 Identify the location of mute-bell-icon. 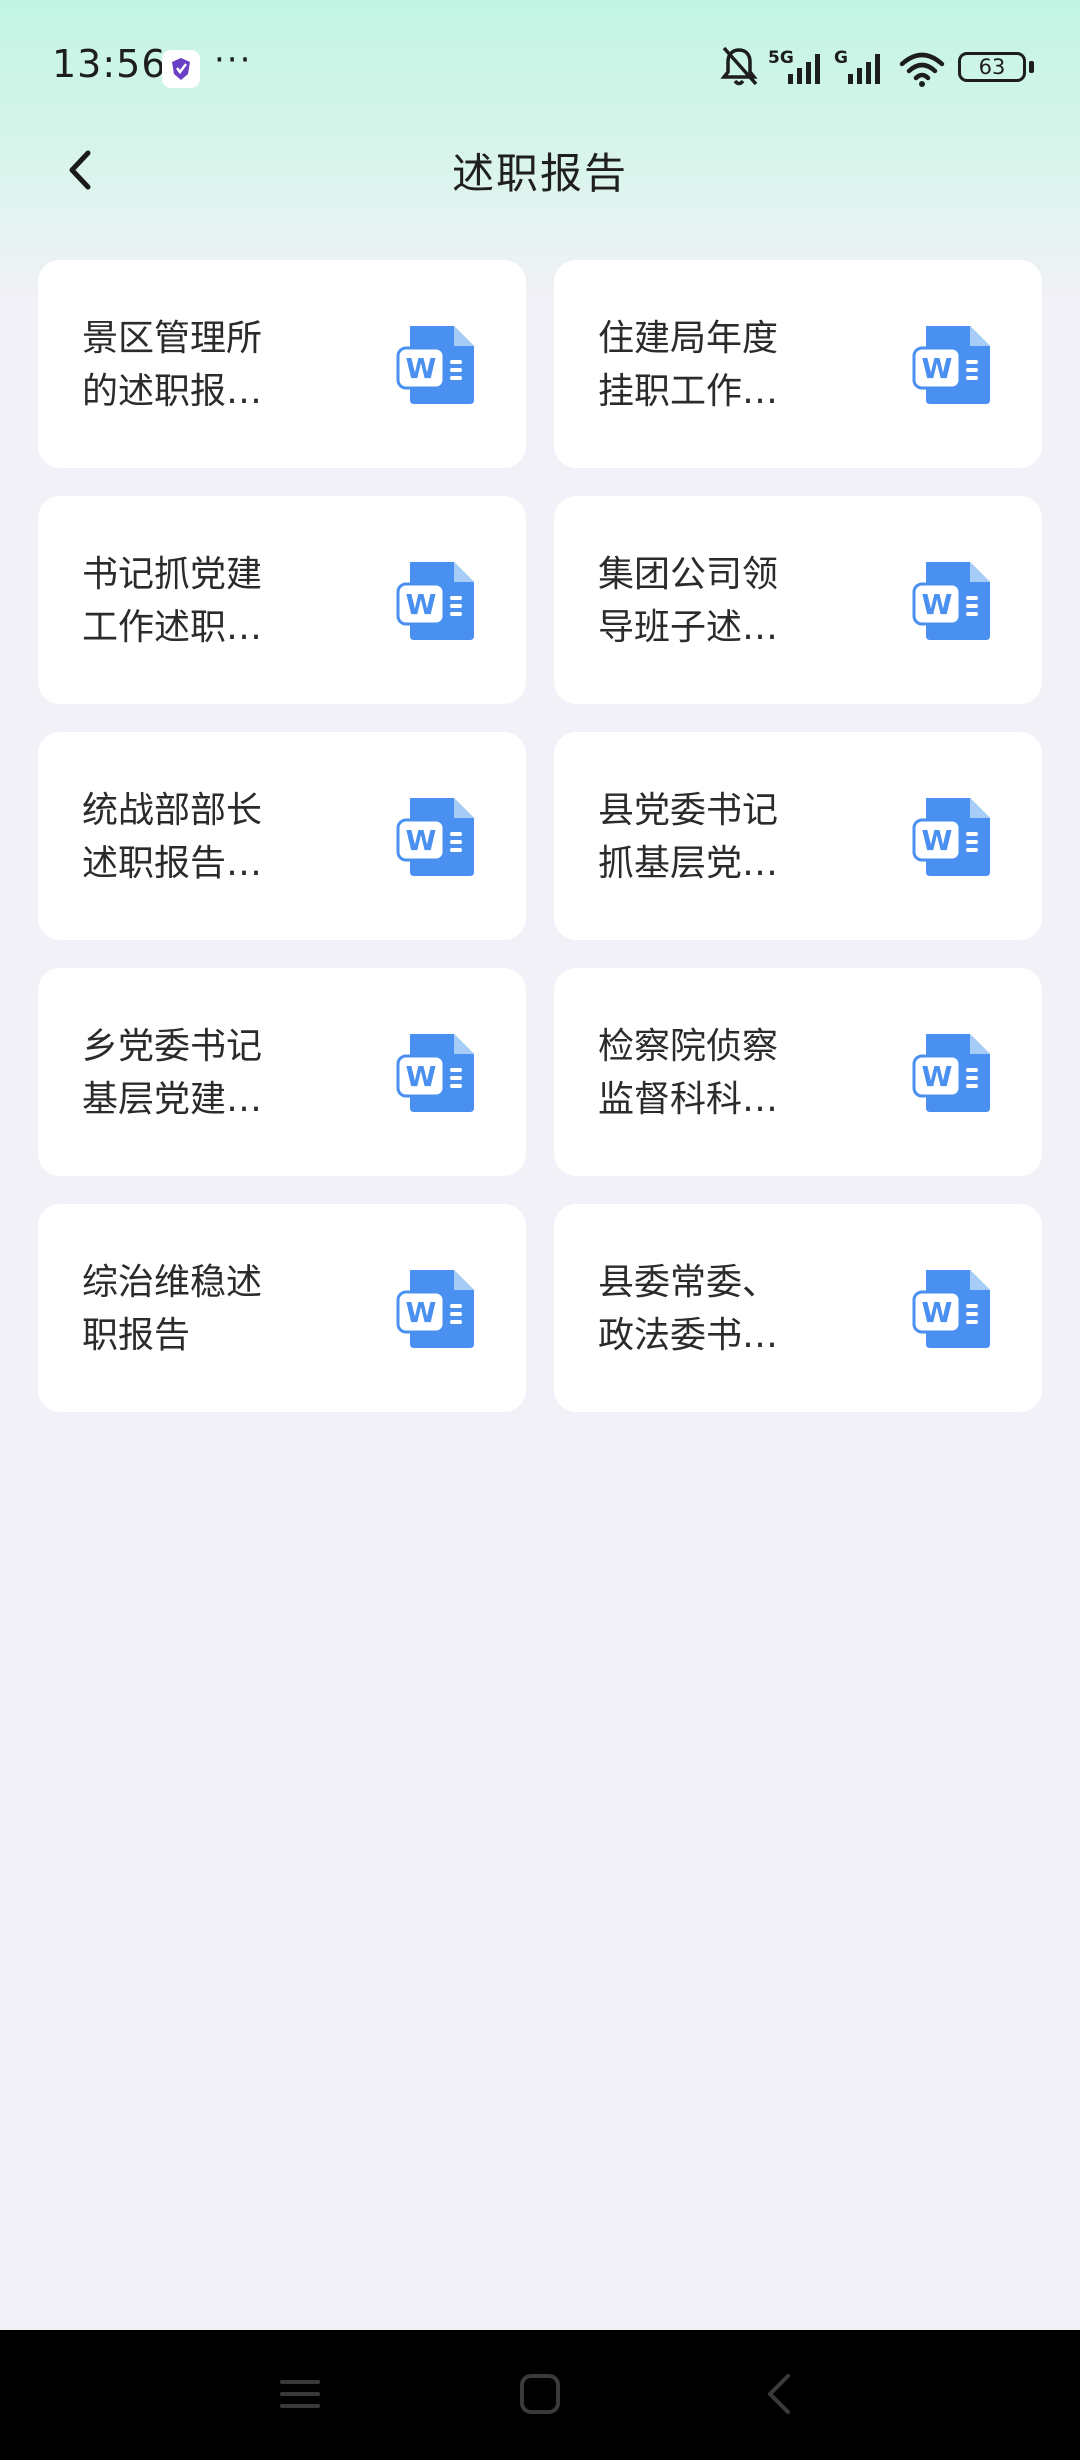
(739, 66).